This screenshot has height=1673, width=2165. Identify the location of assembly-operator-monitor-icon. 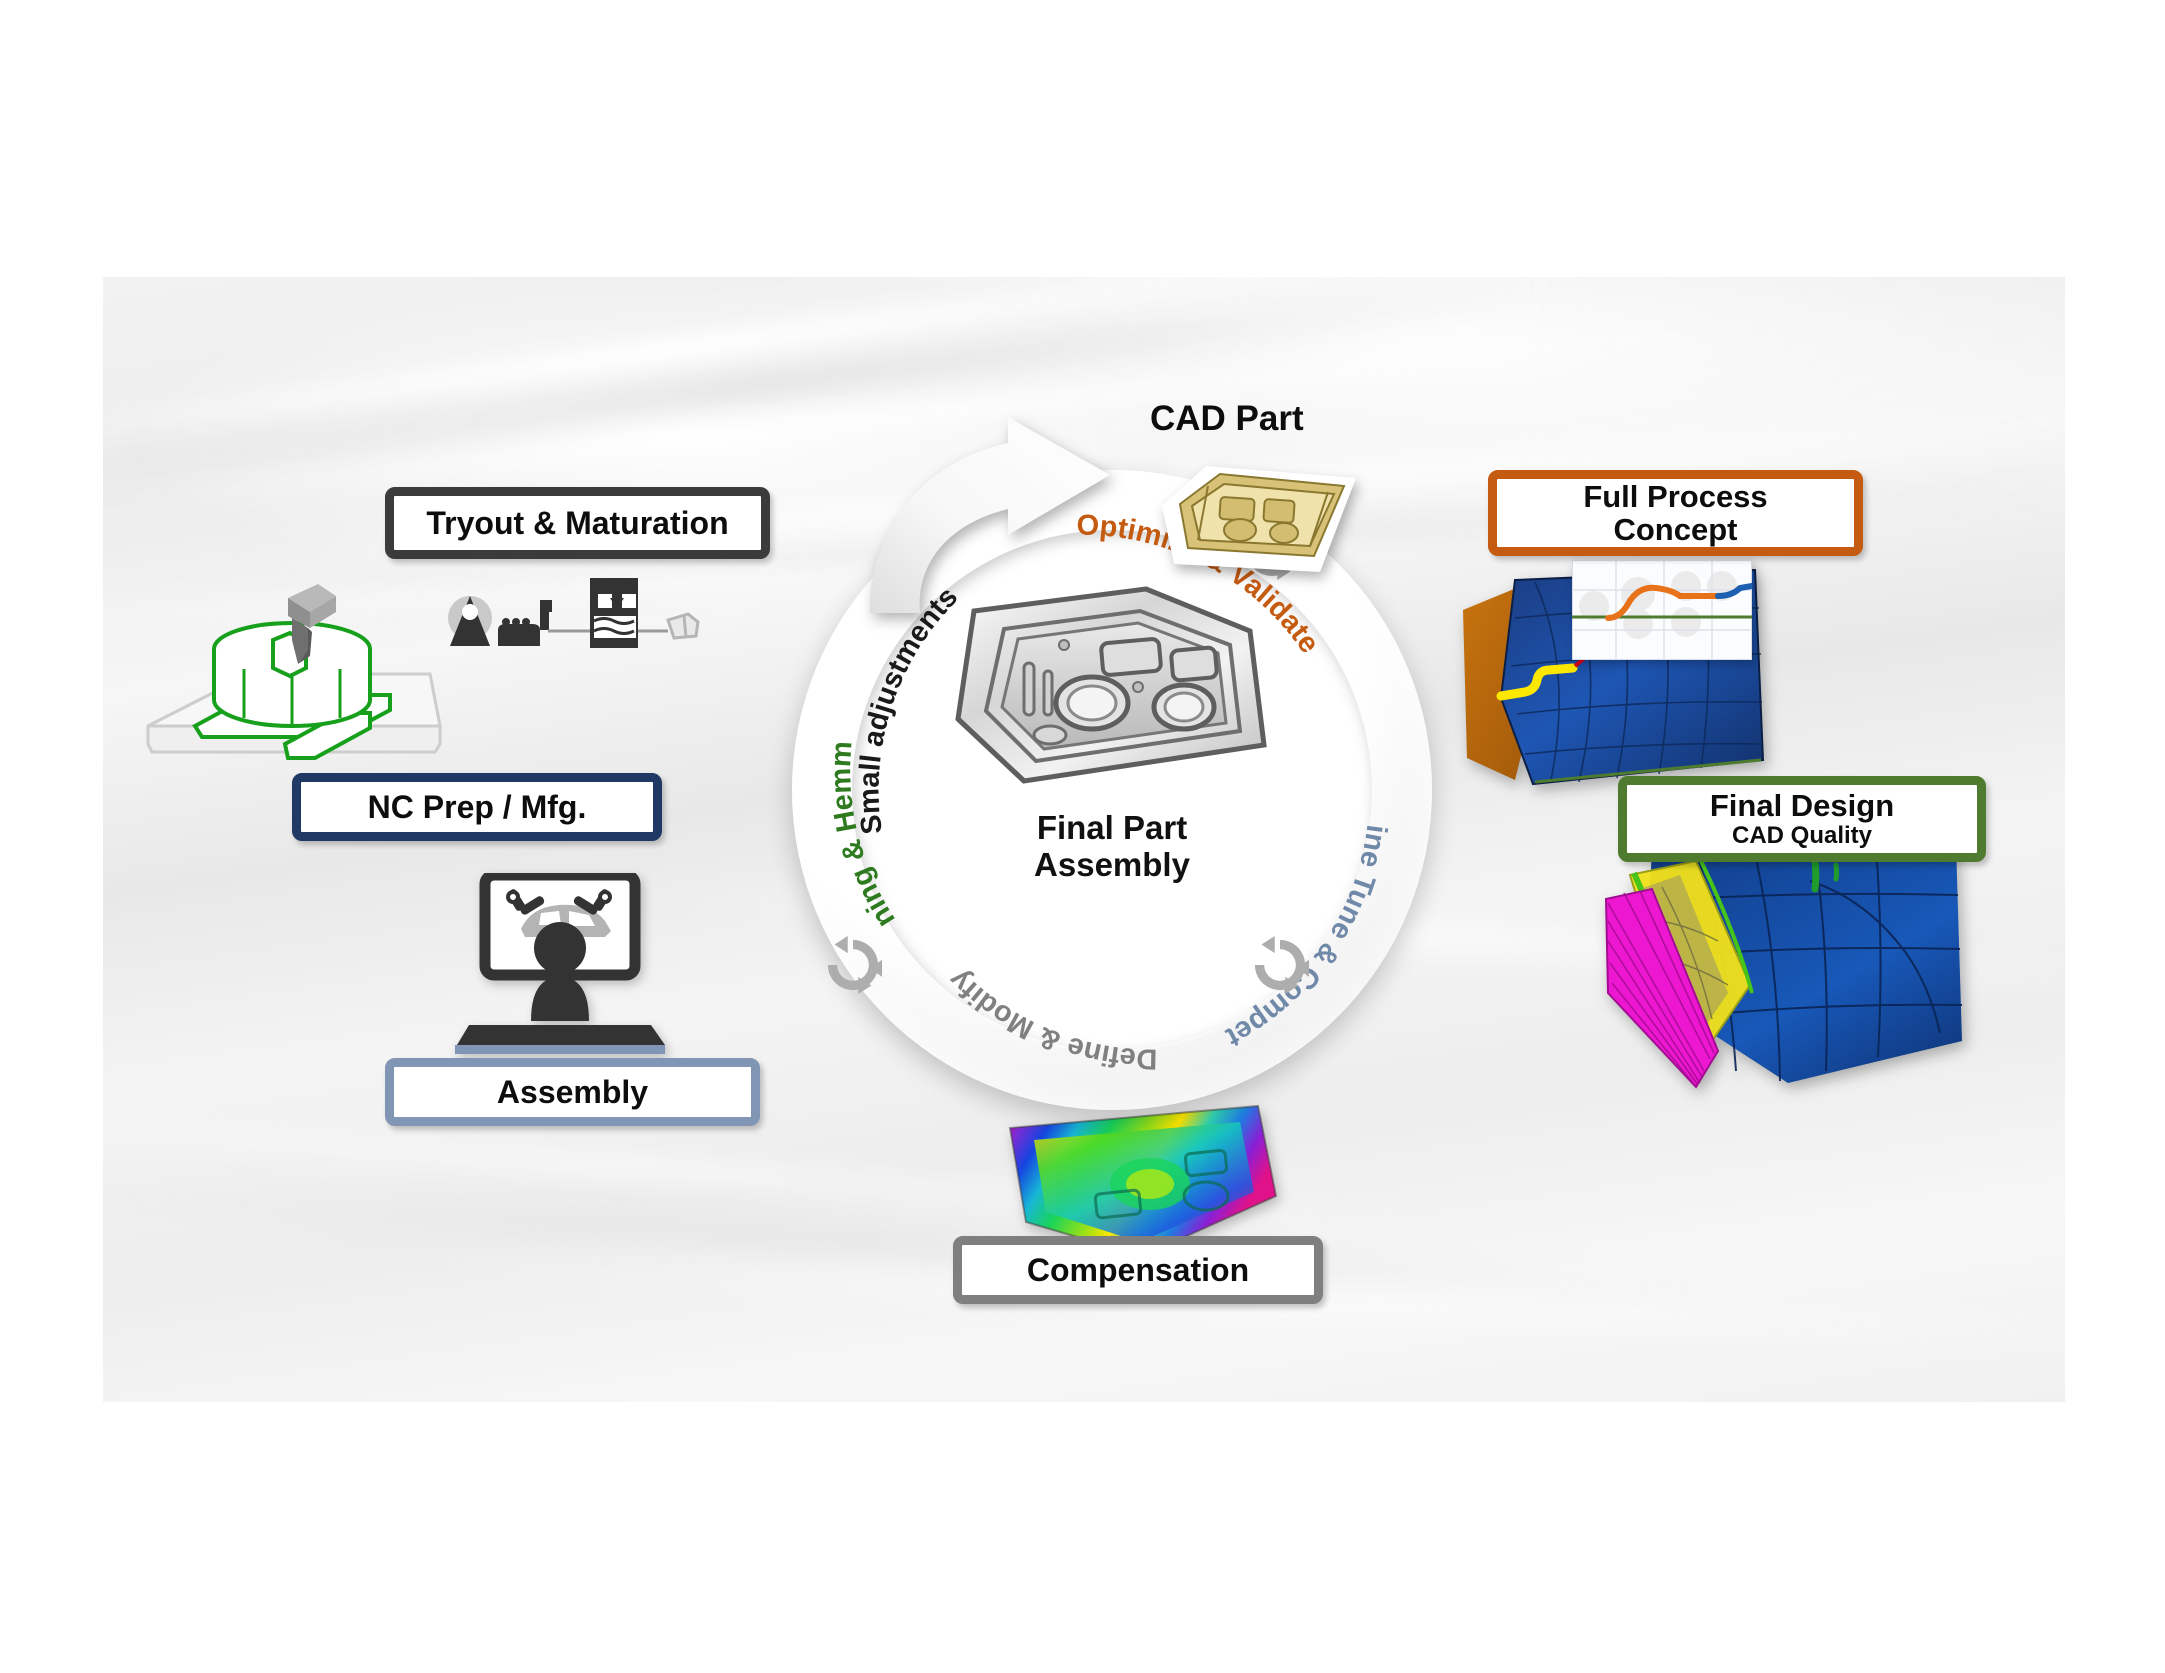
(560, 963).